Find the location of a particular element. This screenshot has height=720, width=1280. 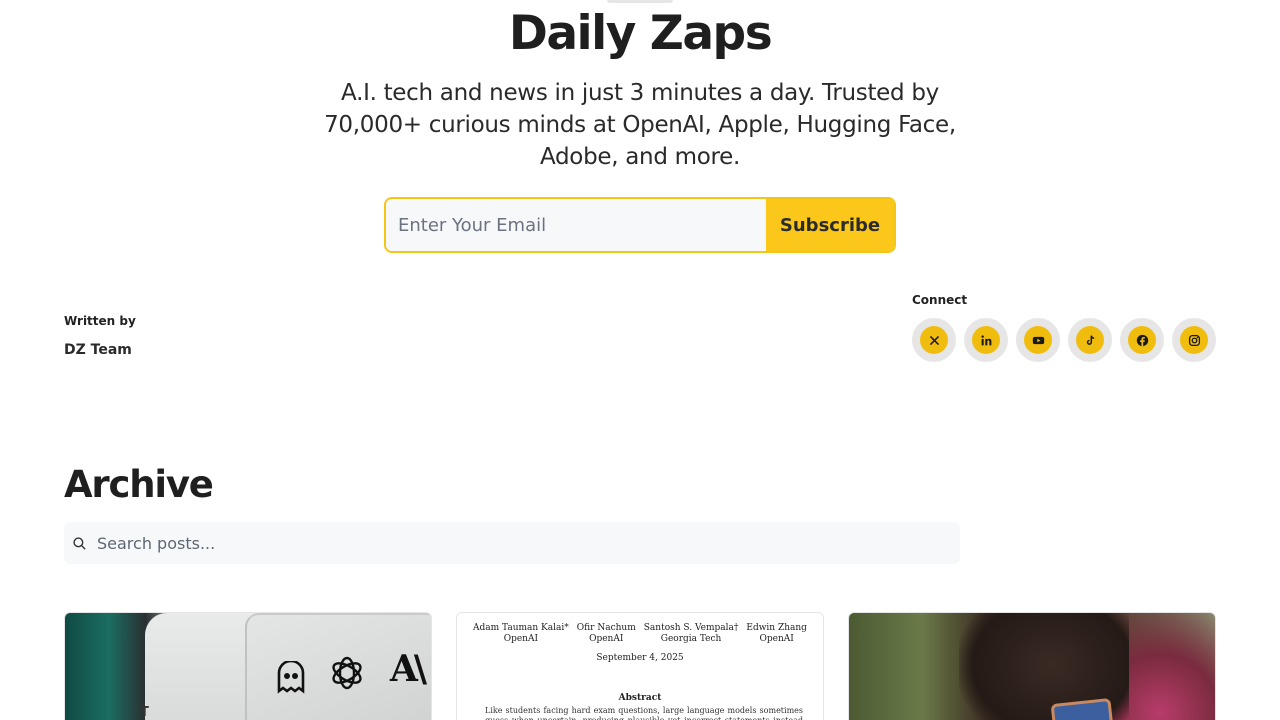

post-card: A\ T is located at coordinates (248, 666).